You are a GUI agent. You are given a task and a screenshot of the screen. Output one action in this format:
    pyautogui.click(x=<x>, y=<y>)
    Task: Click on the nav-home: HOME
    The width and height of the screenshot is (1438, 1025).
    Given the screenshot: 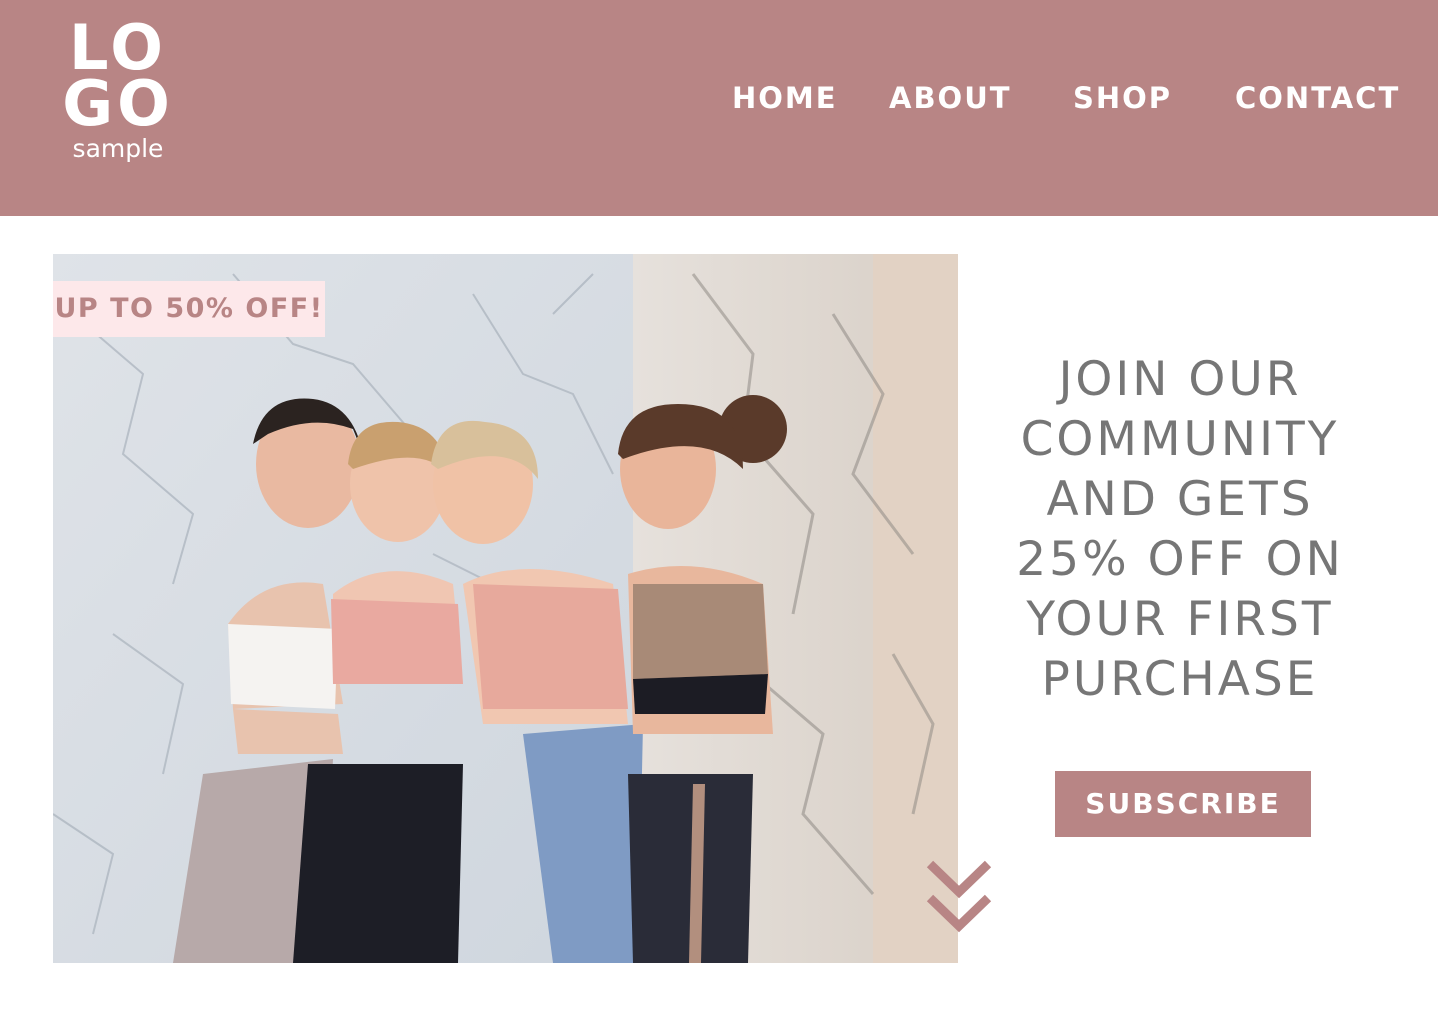 What is the action you would take?
    pyautogui.click(x=785, y=98)
    